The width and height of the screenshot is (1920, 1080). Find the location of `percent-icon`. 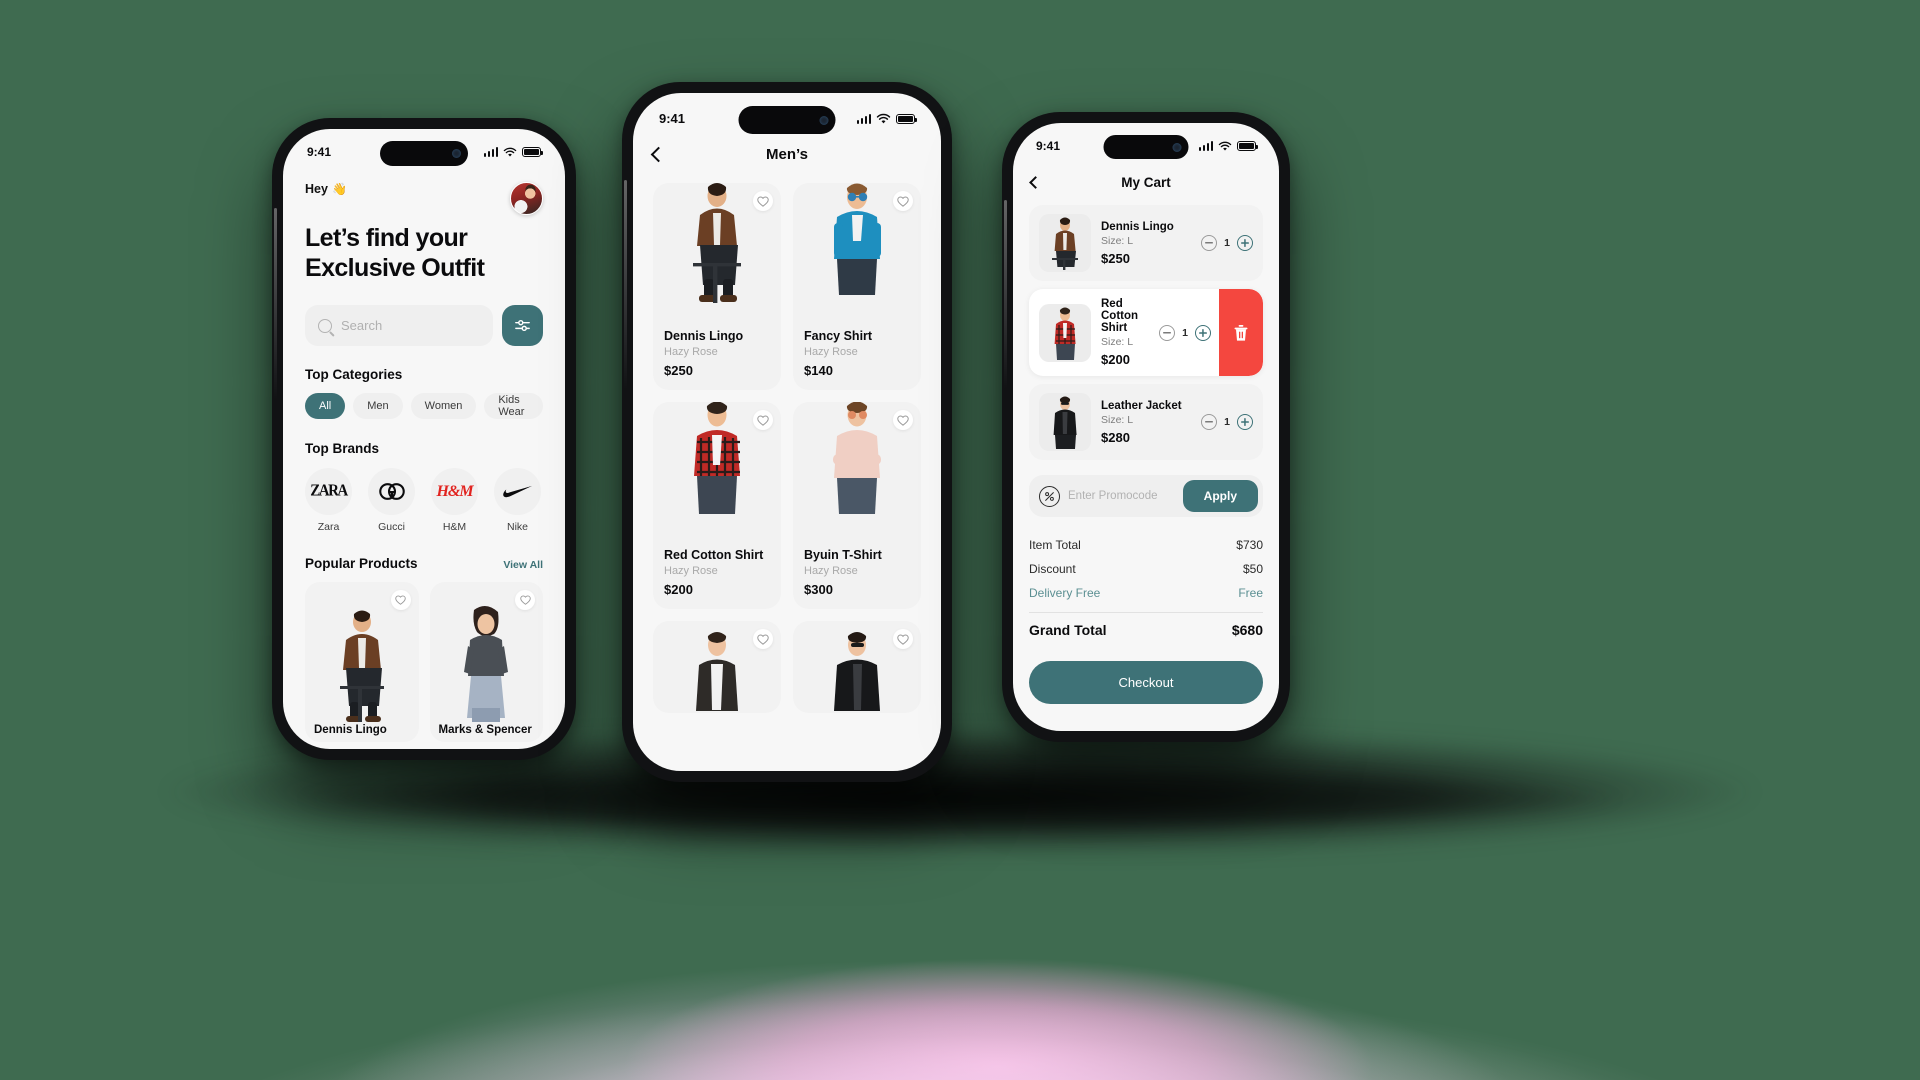

percent-icon is located at coordinates (1049, 496).